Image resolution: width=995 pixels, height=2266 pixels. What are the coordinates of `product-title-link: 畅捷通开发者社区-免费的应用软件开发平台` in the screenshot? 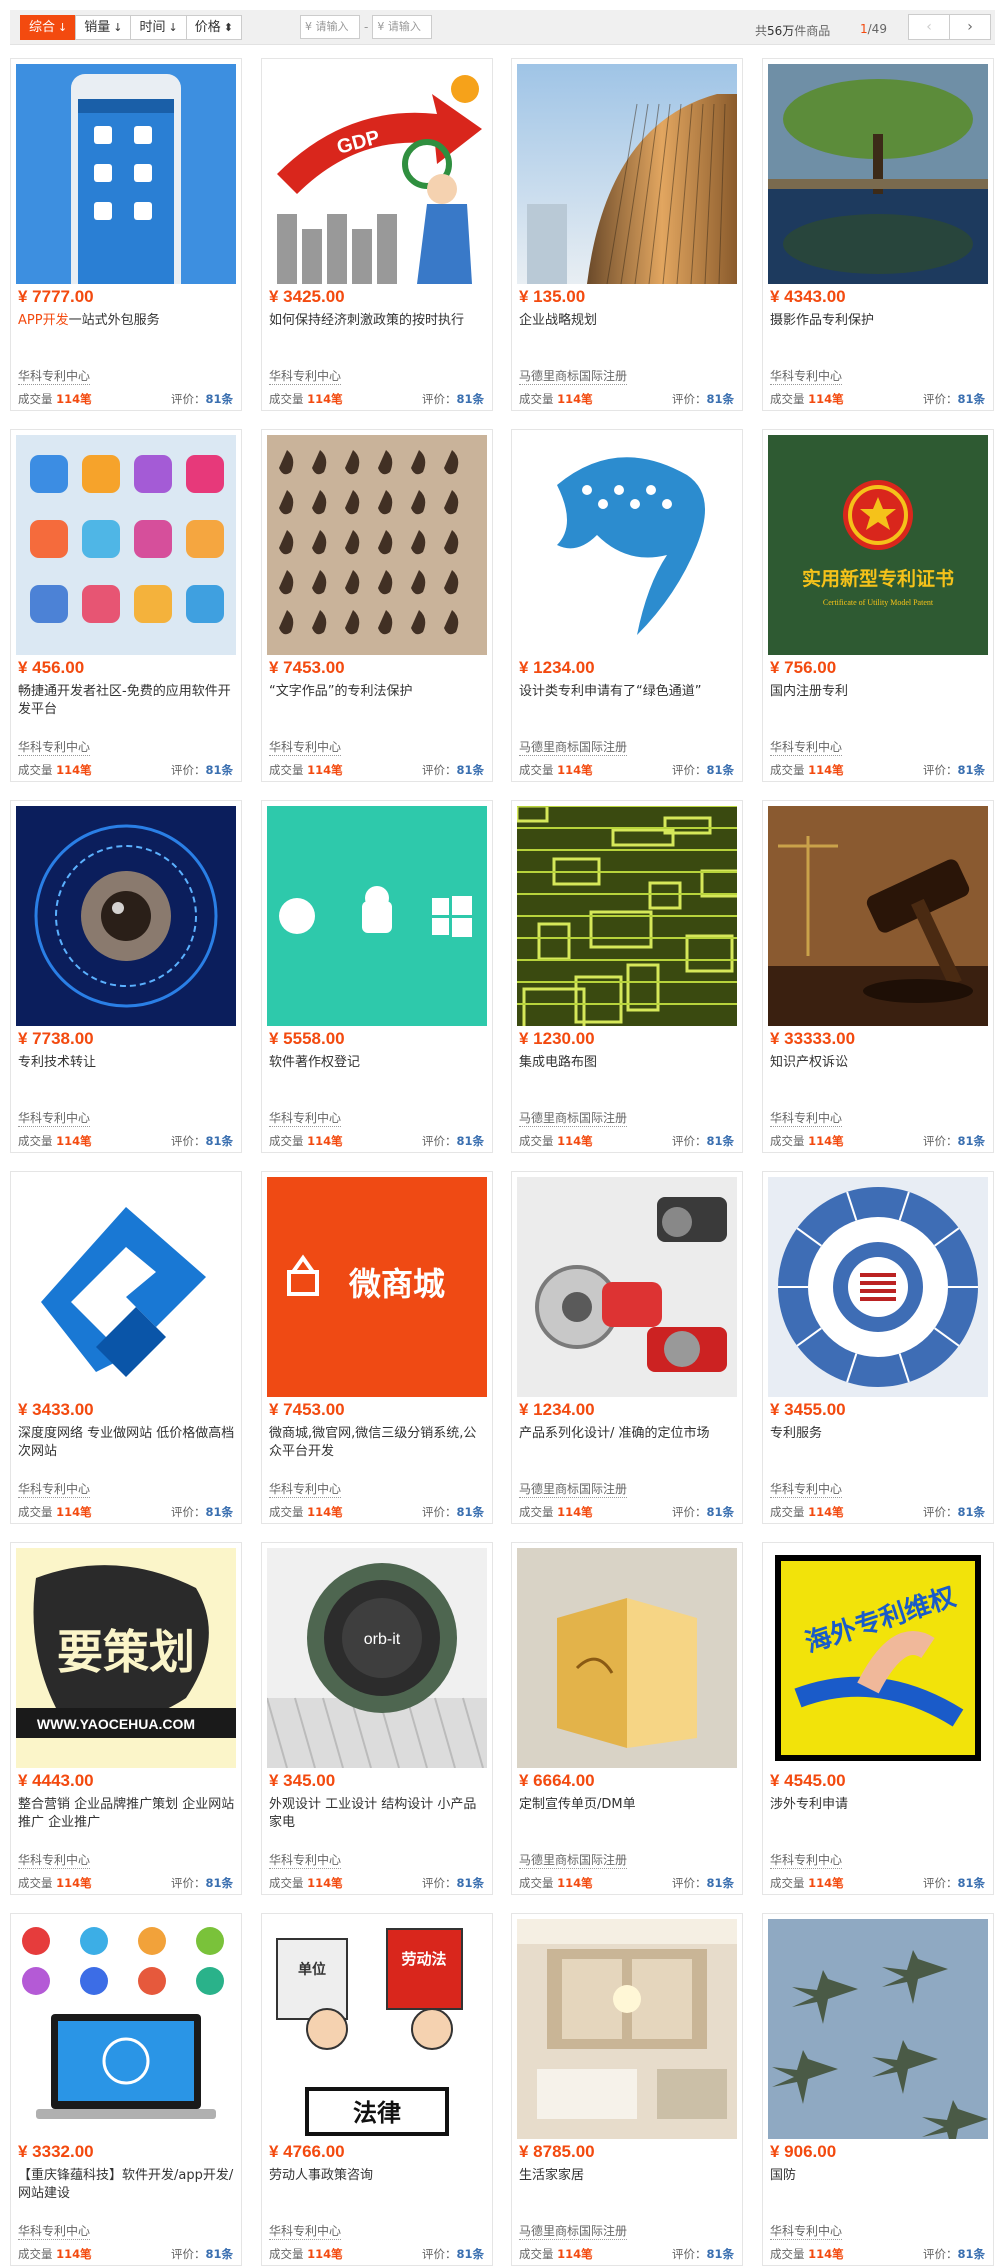 It's located at (127, 701).